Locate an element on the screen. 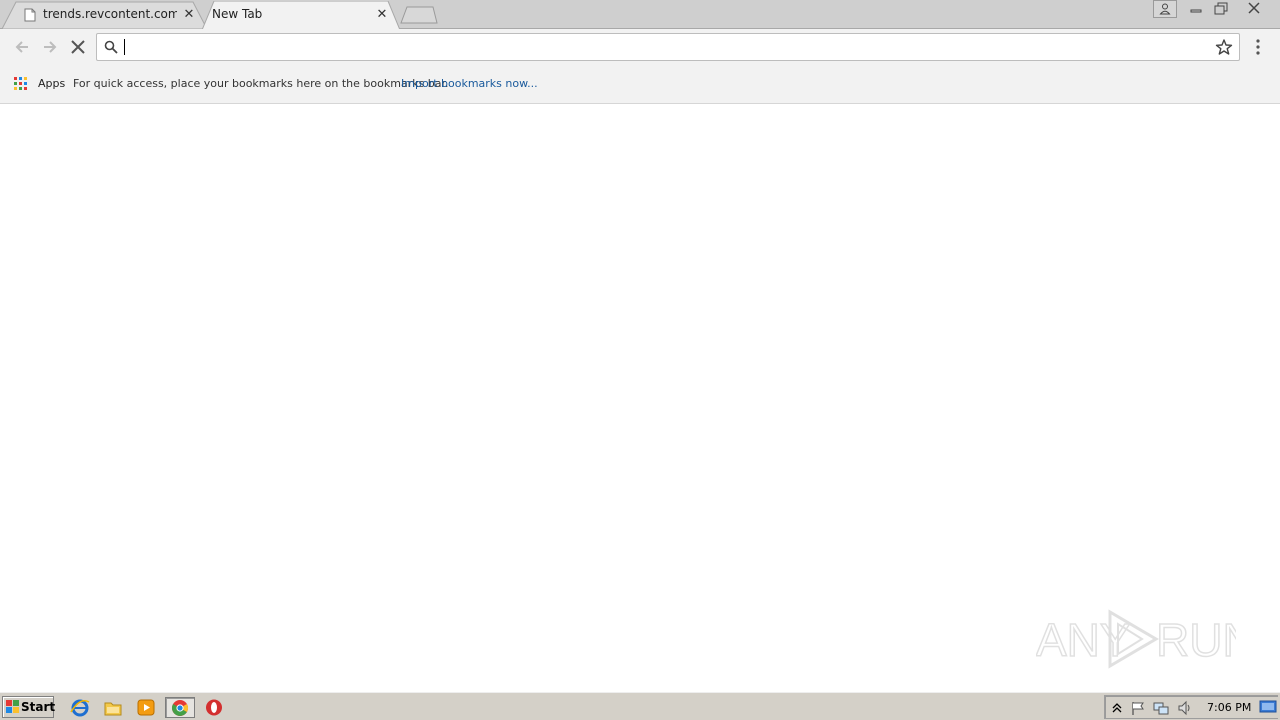 The image size is (1280, 720). system-tray is located at coordinates (1191, 707).